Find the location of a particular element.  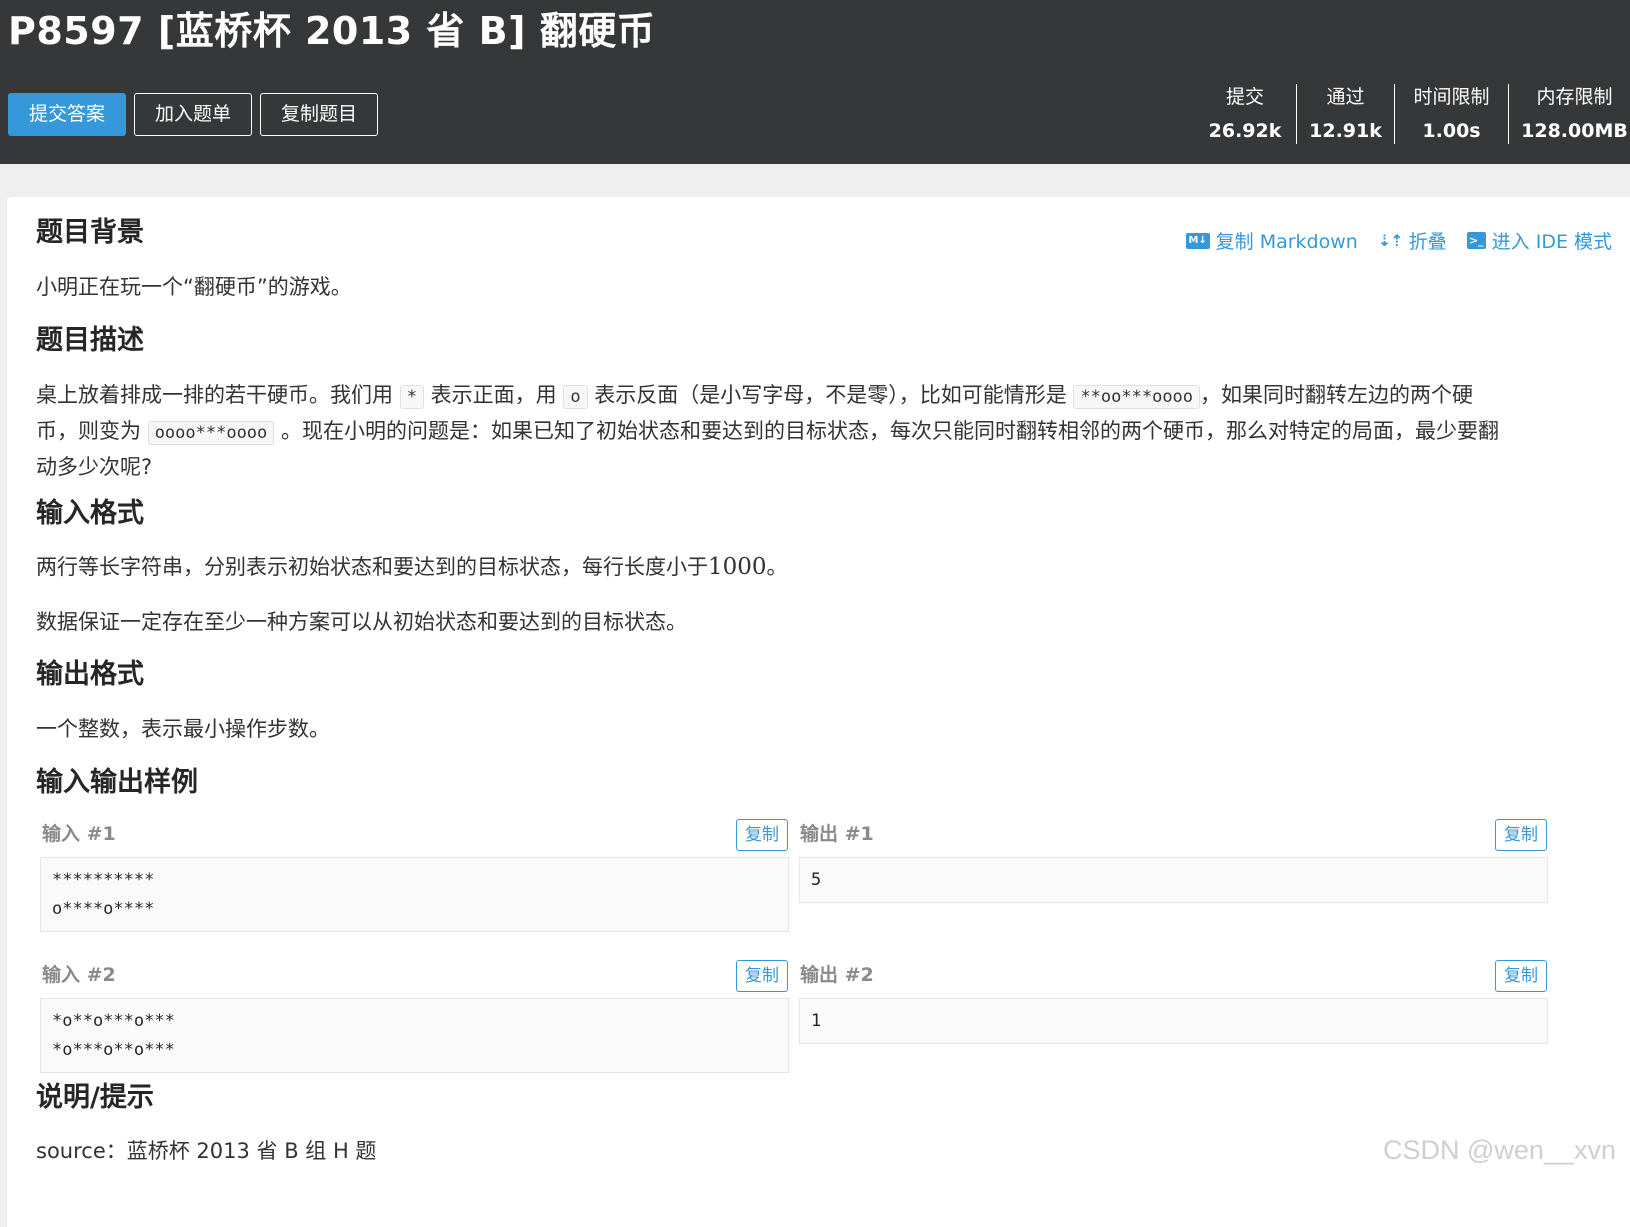

stat-submissions: 提交 26.92k is located at coordinates (1245, 114).